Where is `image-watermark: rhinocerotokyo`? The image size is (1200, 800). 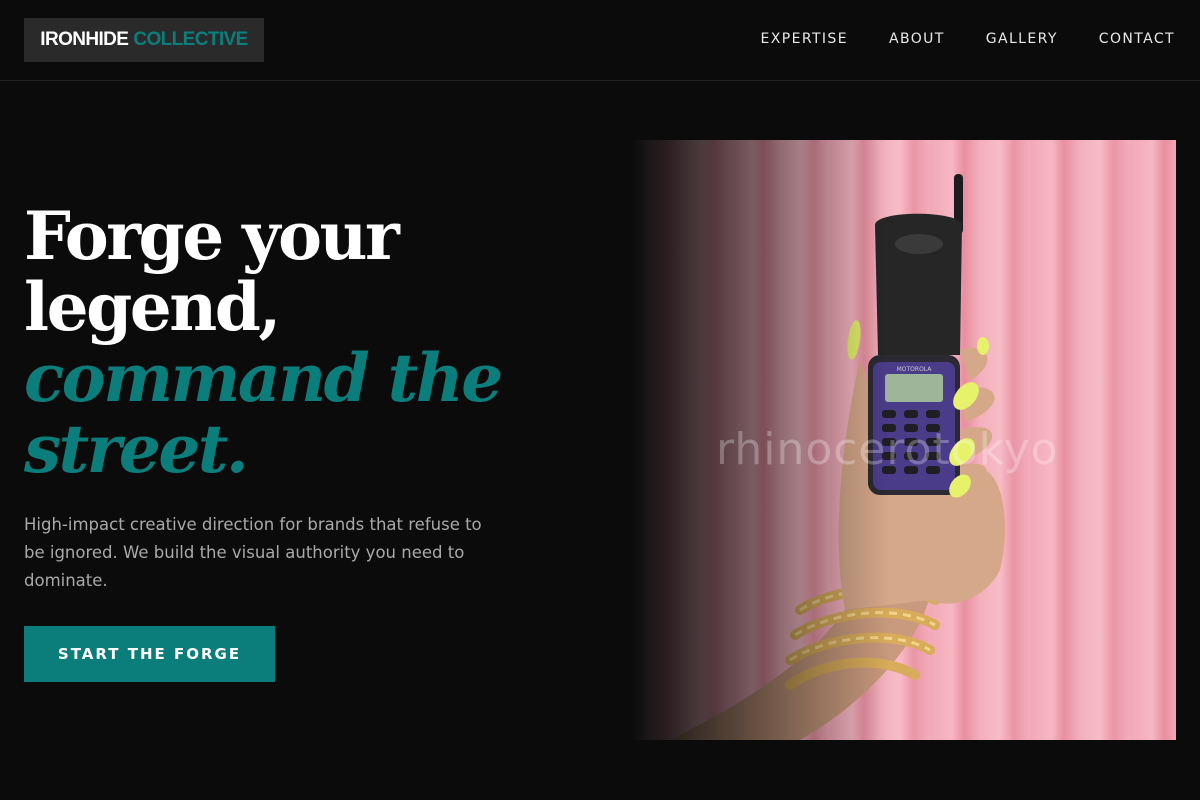
image-watermark: rhinocerotokyo is located at coordinates (887, 449).